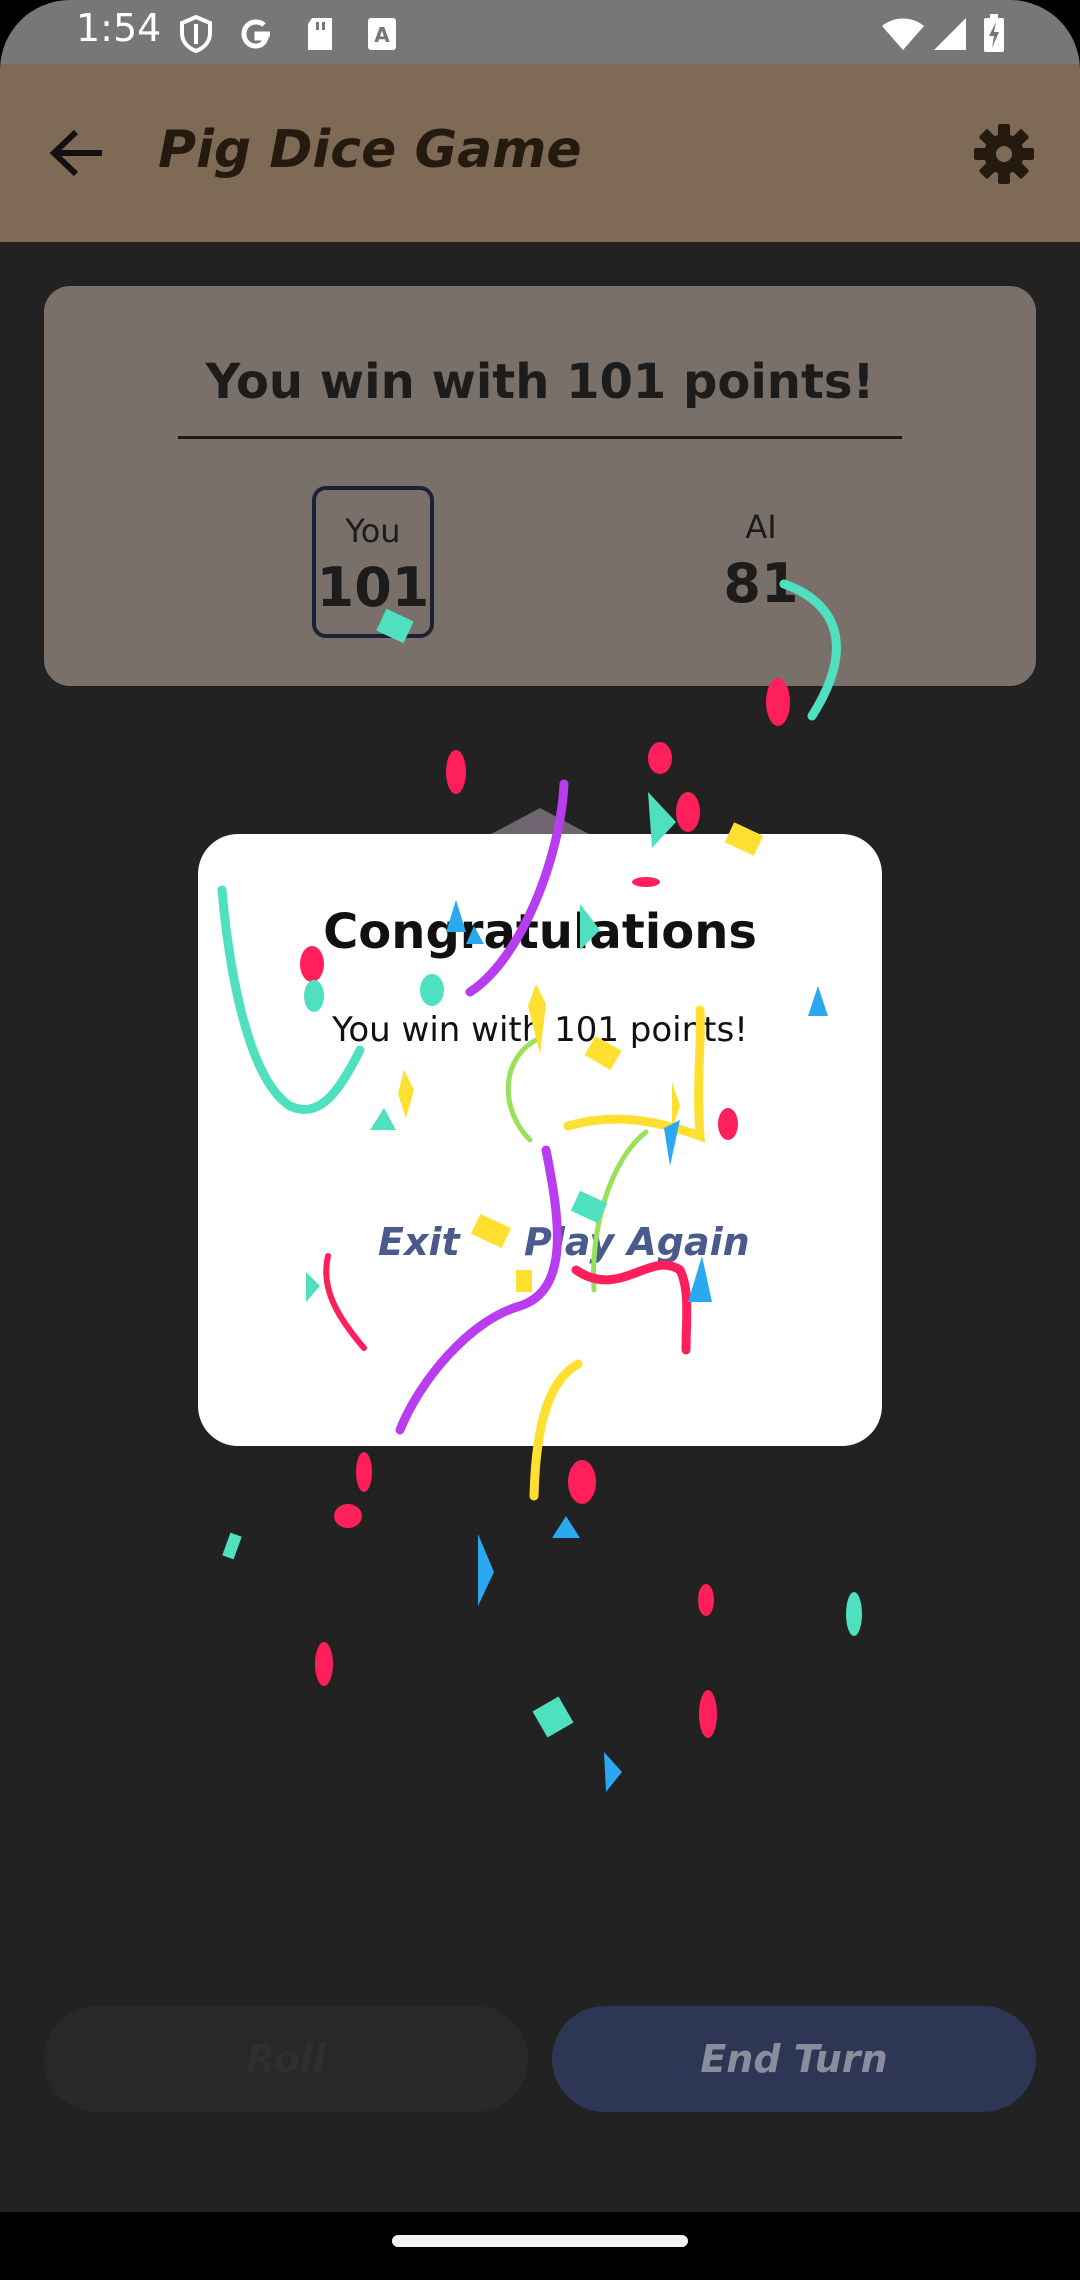 The image size is (1080, 2280). What do you see at coordinates (119, 28) in the screenshot?
I see `status-time: 1:54` at bounding box center [119, 28].